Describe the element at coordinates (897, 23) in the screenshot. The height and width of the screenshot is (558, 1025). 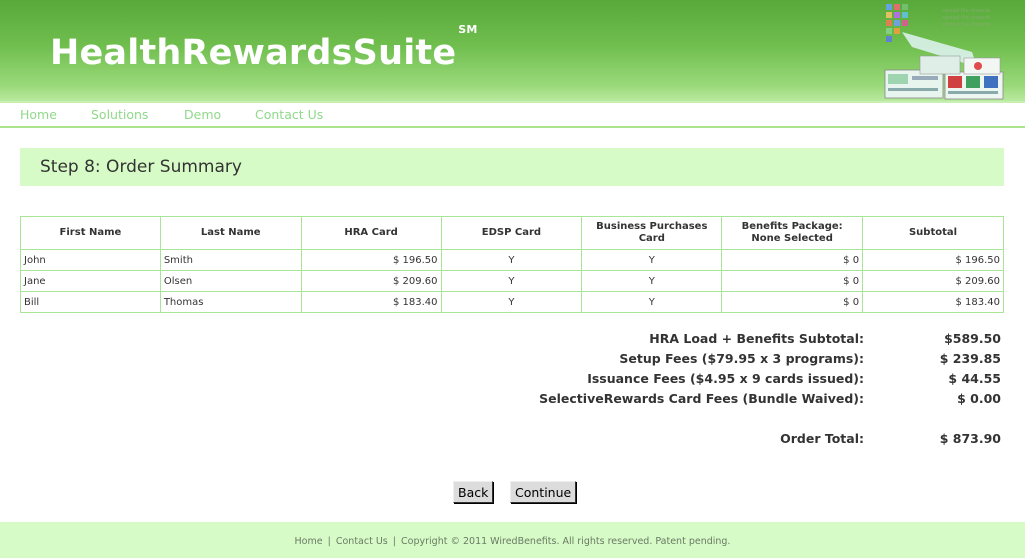
I see `app-icons-icon` at that location.